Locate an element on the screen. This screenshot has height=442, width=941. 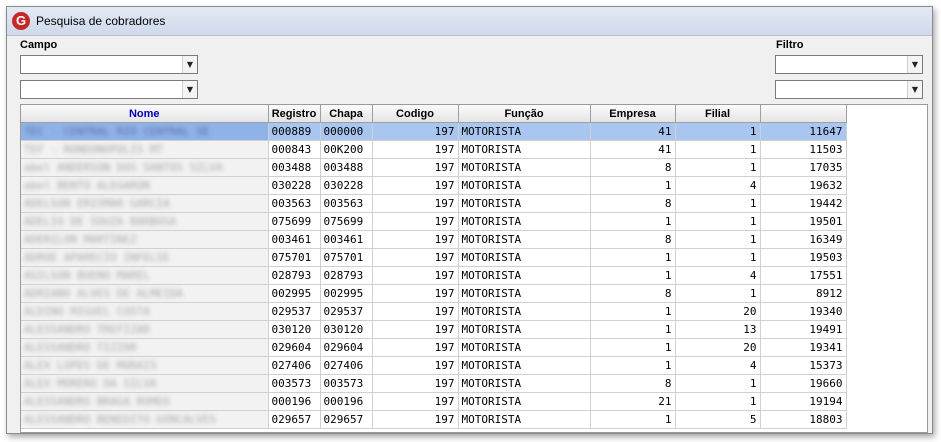
campo-select-1: ▼ is located at coordinates (109, 64).